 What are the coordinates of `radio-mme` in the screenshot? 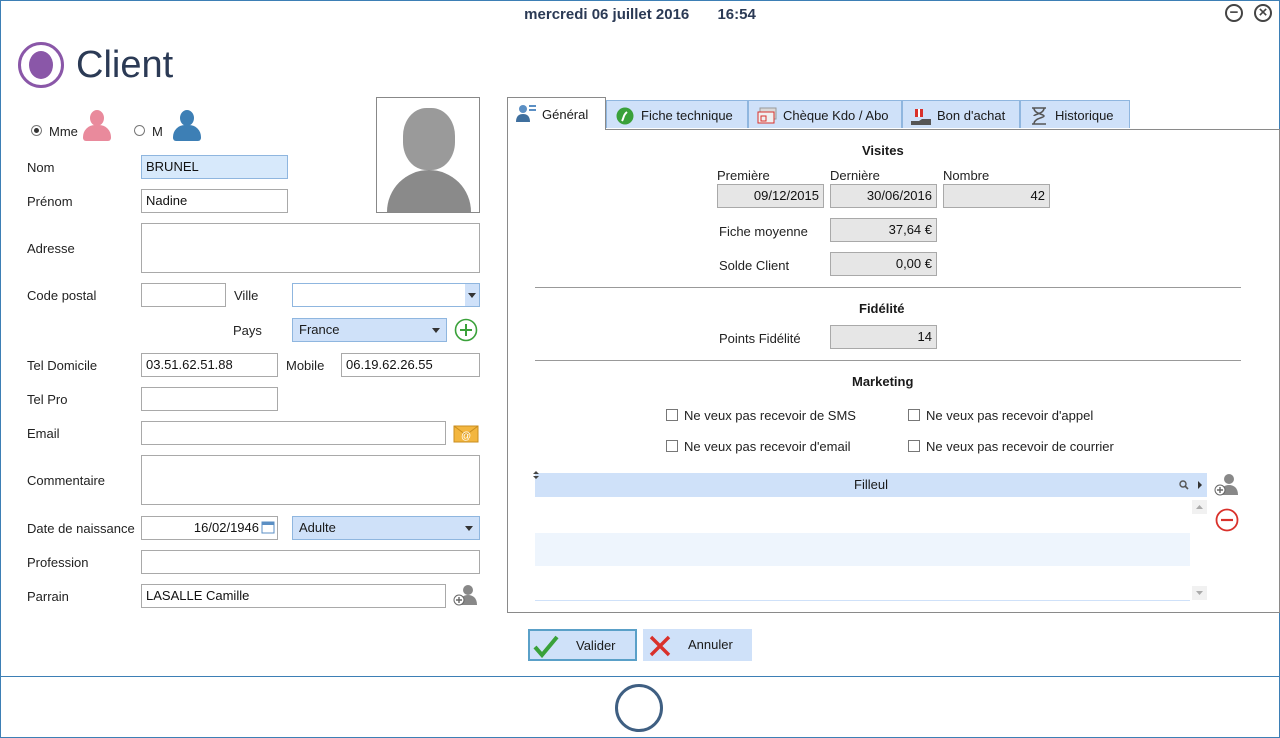 It's located at (36, 130).